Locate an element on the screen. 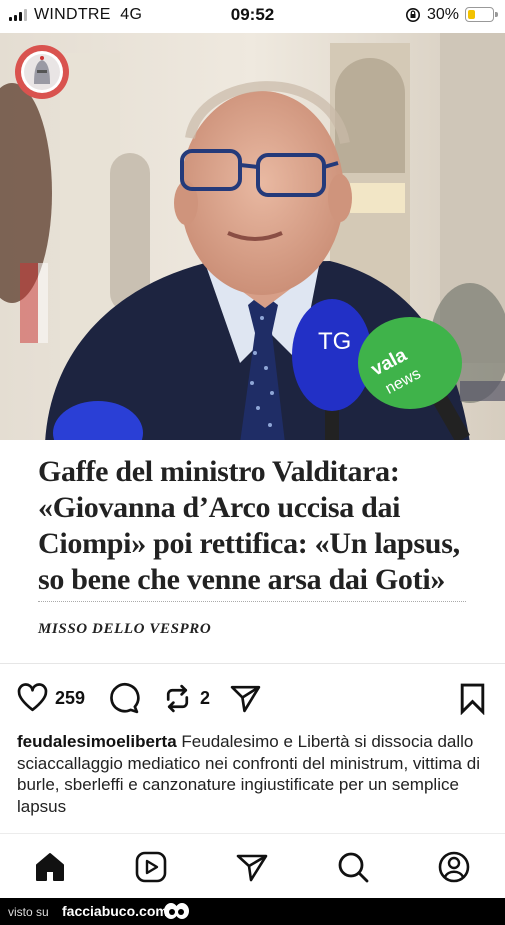 The height and width of the screenshot is (925, 505). mic-label-tg: TG is located at coordinates (334, 341).